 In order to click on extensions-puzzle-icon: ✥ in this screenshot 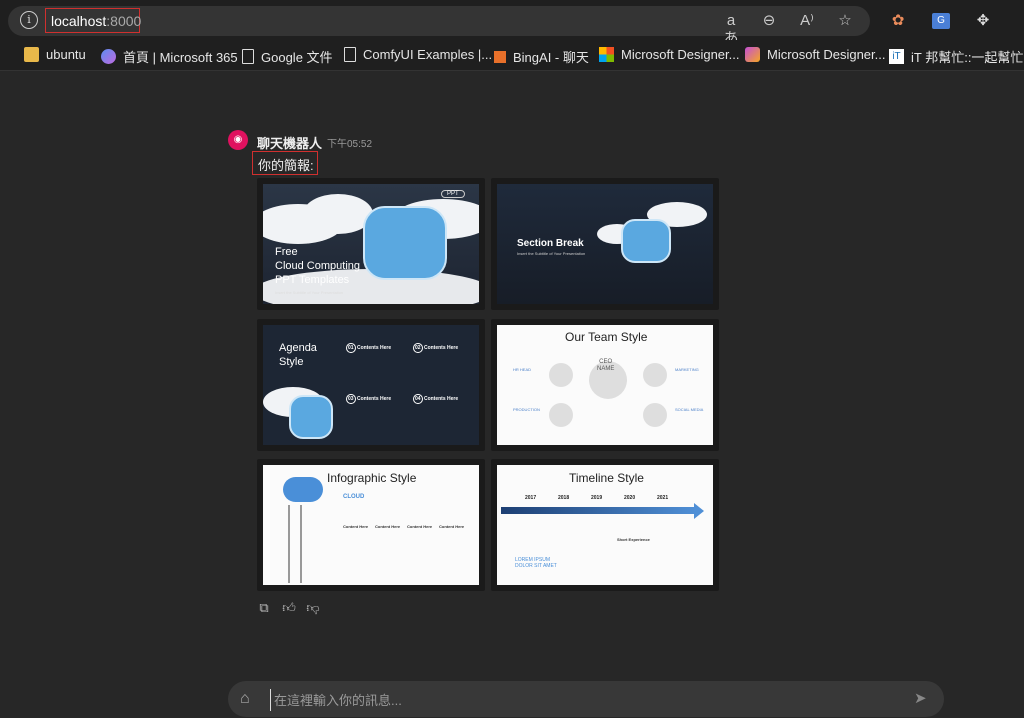, I will do `click(983, 21)`.